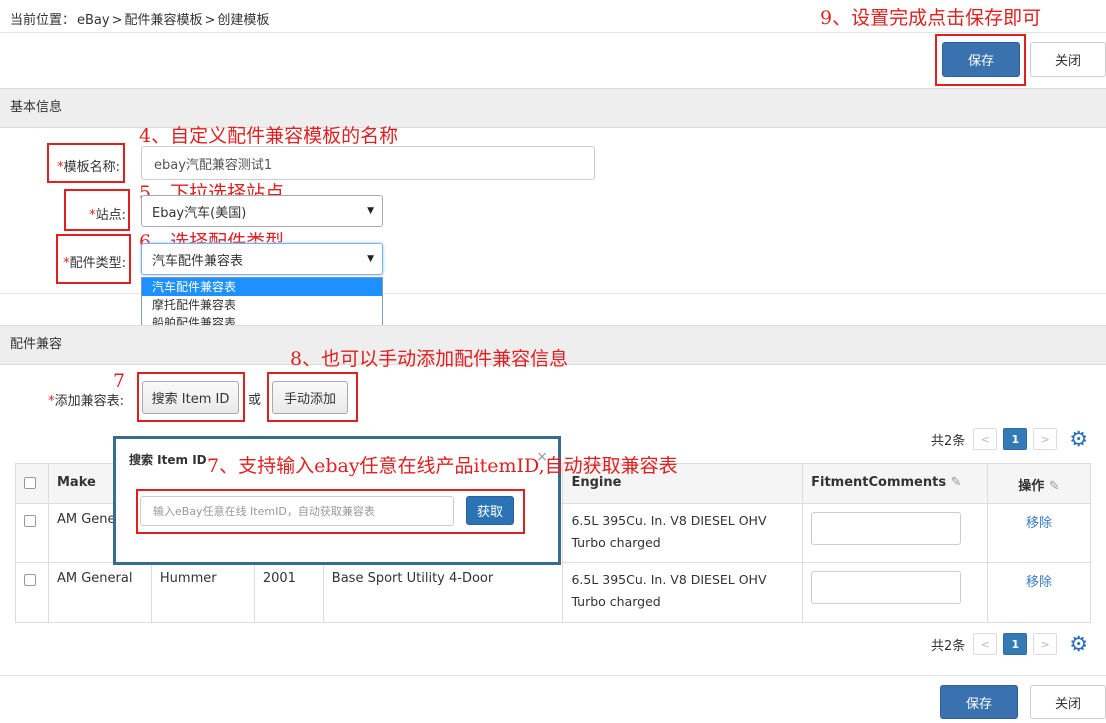 This screenshot has height=723, width=1106. I want to click on site-label-text: 站点:, so click(110, 215).